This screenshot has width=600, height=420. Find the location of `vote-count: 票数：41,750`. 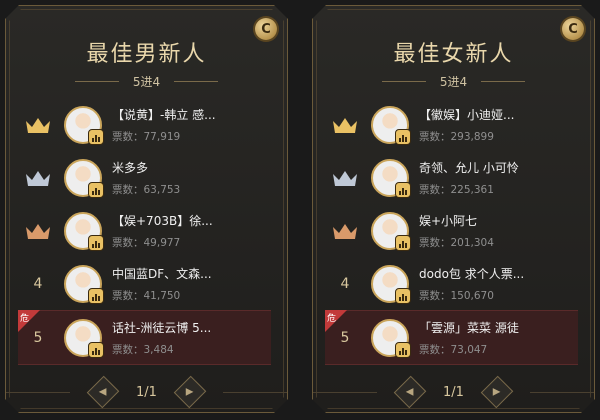

vote-count: 票数：41,750 is located at coordinates (146, 295).